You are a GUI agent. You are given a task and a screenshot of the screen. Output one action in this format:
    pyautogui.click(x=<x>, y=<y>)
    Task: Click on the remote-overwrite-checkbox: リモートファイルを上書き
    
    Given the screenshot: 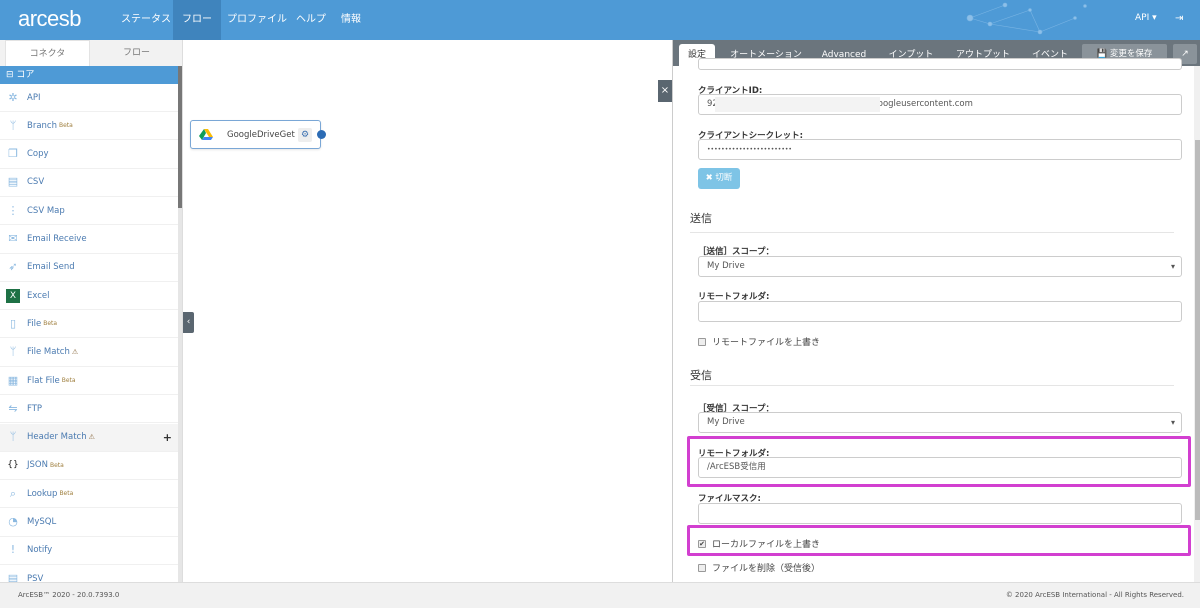 What is the action you would take?
    pyautogui.click(x=759, y=341)
    